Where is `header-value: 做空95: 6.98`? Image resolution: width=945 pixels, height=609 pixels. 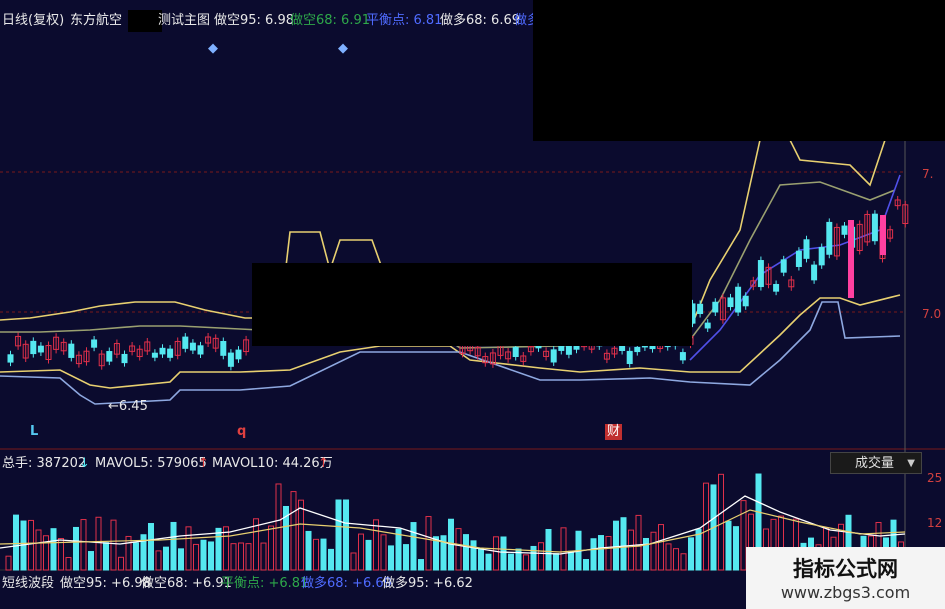 header-value: 做空95: 6.98 is located at coordinates (254, 20).